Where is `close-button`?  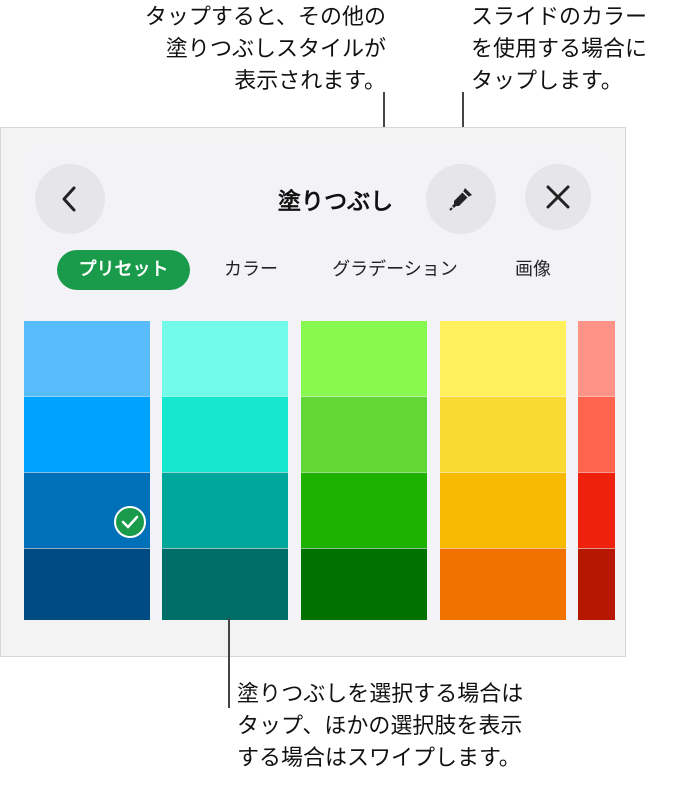
close-button is located at coordinates (558, 197).